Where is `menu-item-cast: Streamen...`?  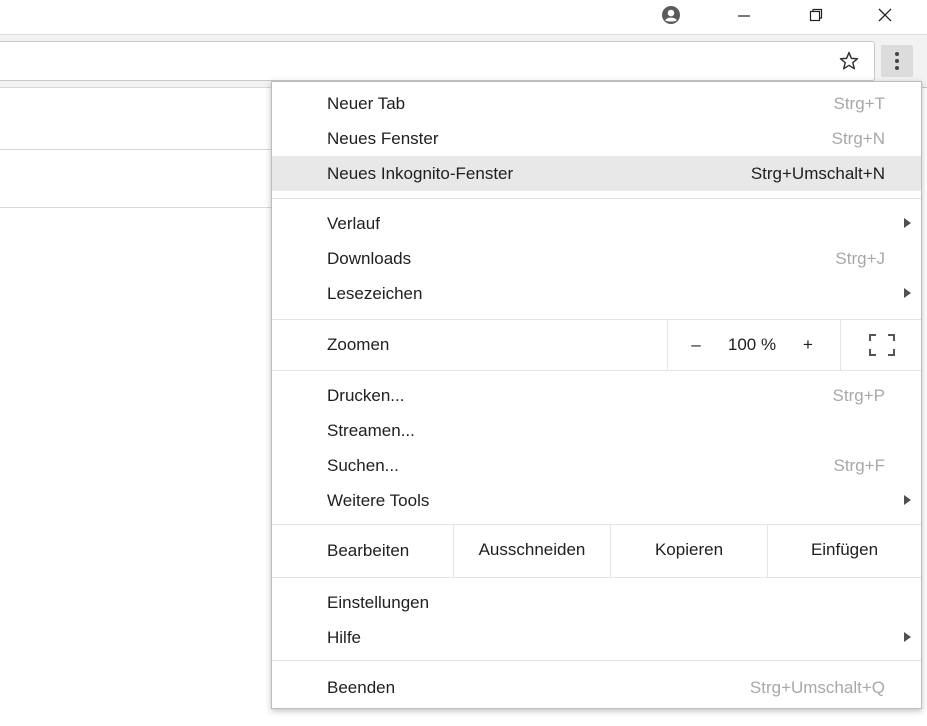
menu-item-cast: Streamen... is located at coordinates (596, 430).